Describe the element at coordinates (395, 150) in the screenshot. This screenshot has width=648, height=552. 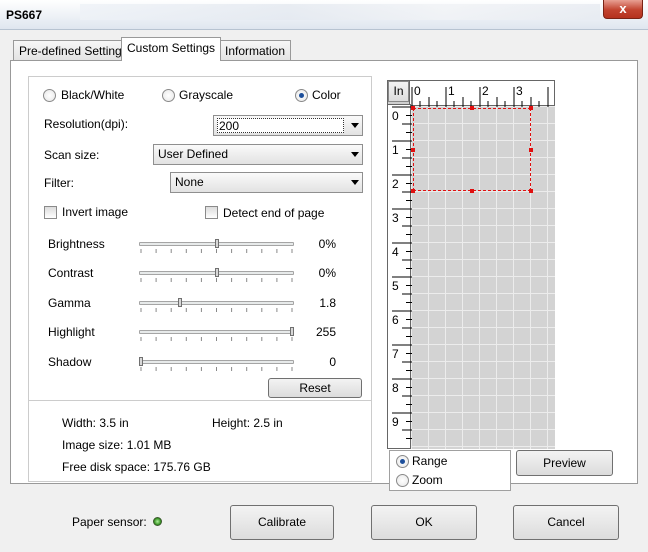
I see `ruler-left-label: 1` at that location.